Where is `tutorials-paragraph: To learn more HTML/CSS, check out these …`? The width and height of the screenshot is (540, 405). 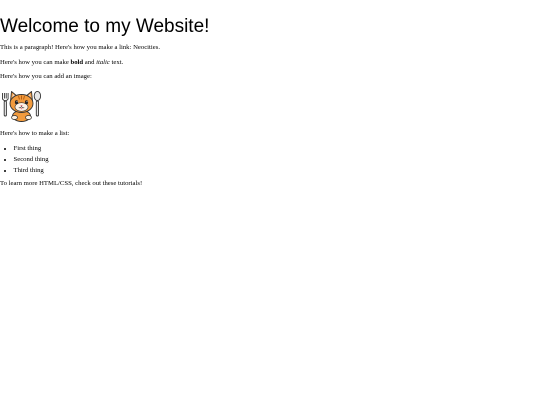 tutorials-paragraph: To learn more HTML/CSS, check out these … is located at coordinates (71, 183).